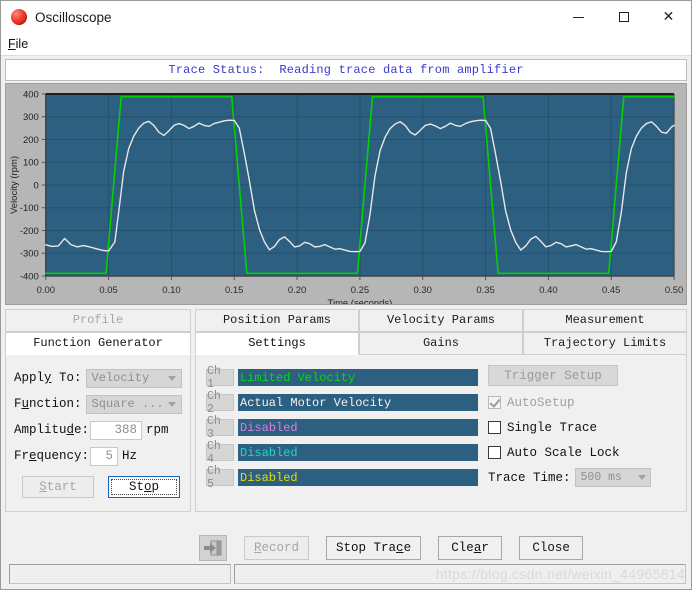 Image resolution: width=692 pixels, height=590 pixels. I want to click on left-tabs-bottom: Function Generator, so click(98, 343).